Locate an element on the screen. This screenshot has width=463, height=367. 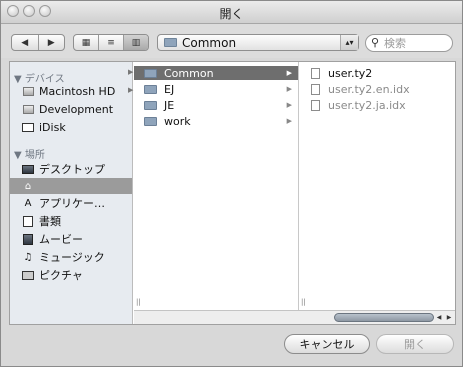
list-view-icon: ≡ is located at coordinates (111, 42).